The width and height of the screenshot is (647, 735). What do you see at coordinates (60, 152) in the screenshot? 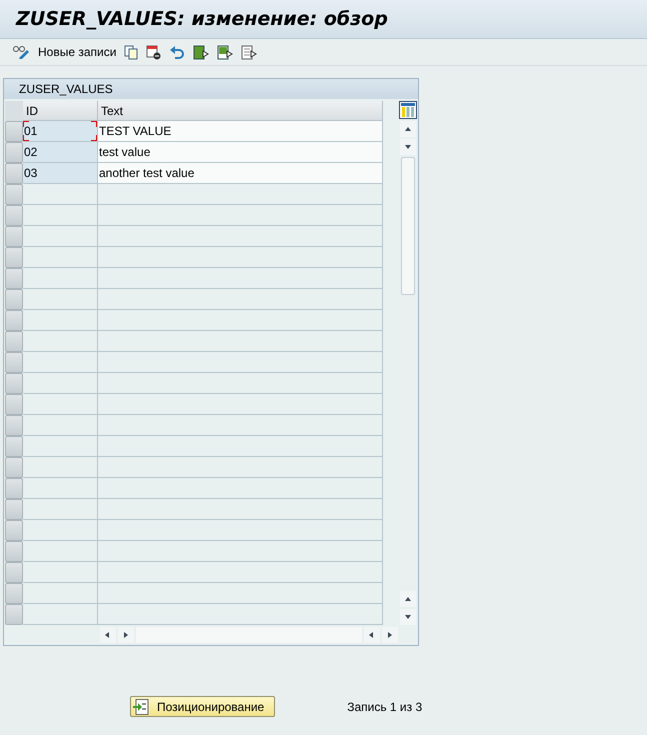
I see `table-cell: 02` at bounding box center [60, 152].